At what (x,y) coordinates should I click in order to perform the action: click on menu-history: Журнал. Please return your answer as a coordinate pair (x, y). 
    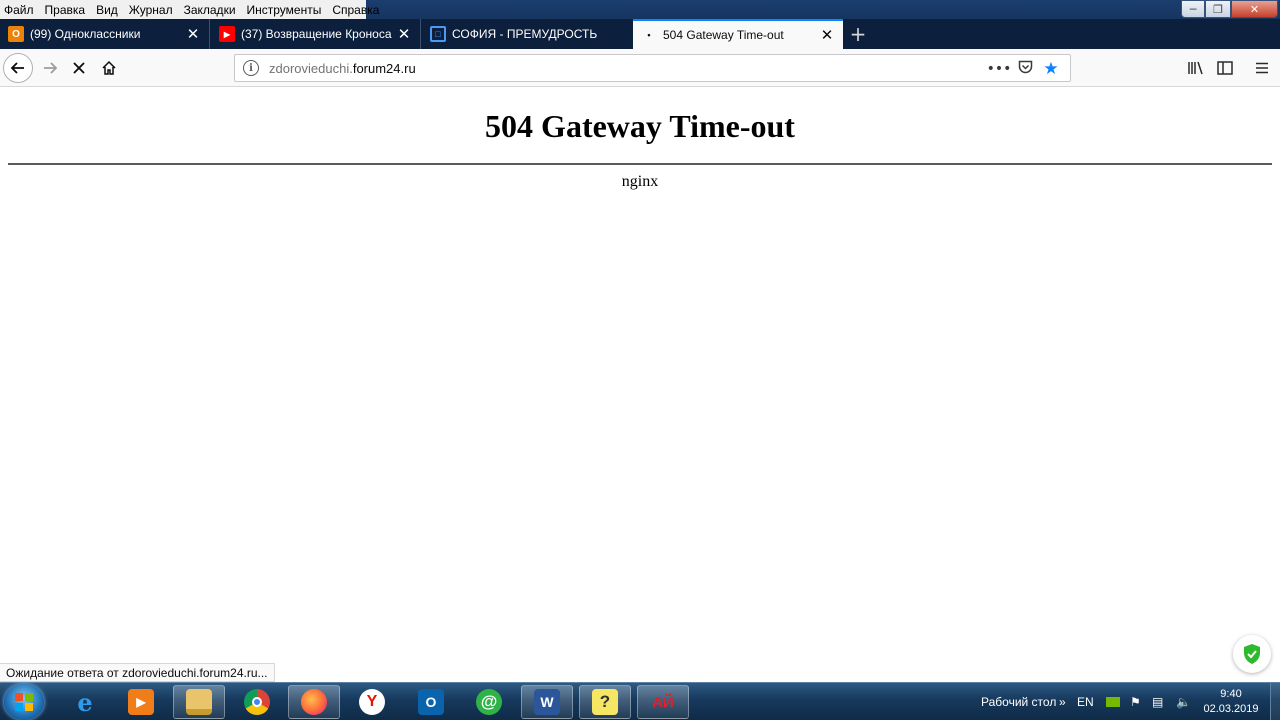
    Looking at the image, I should click on (151, 10).